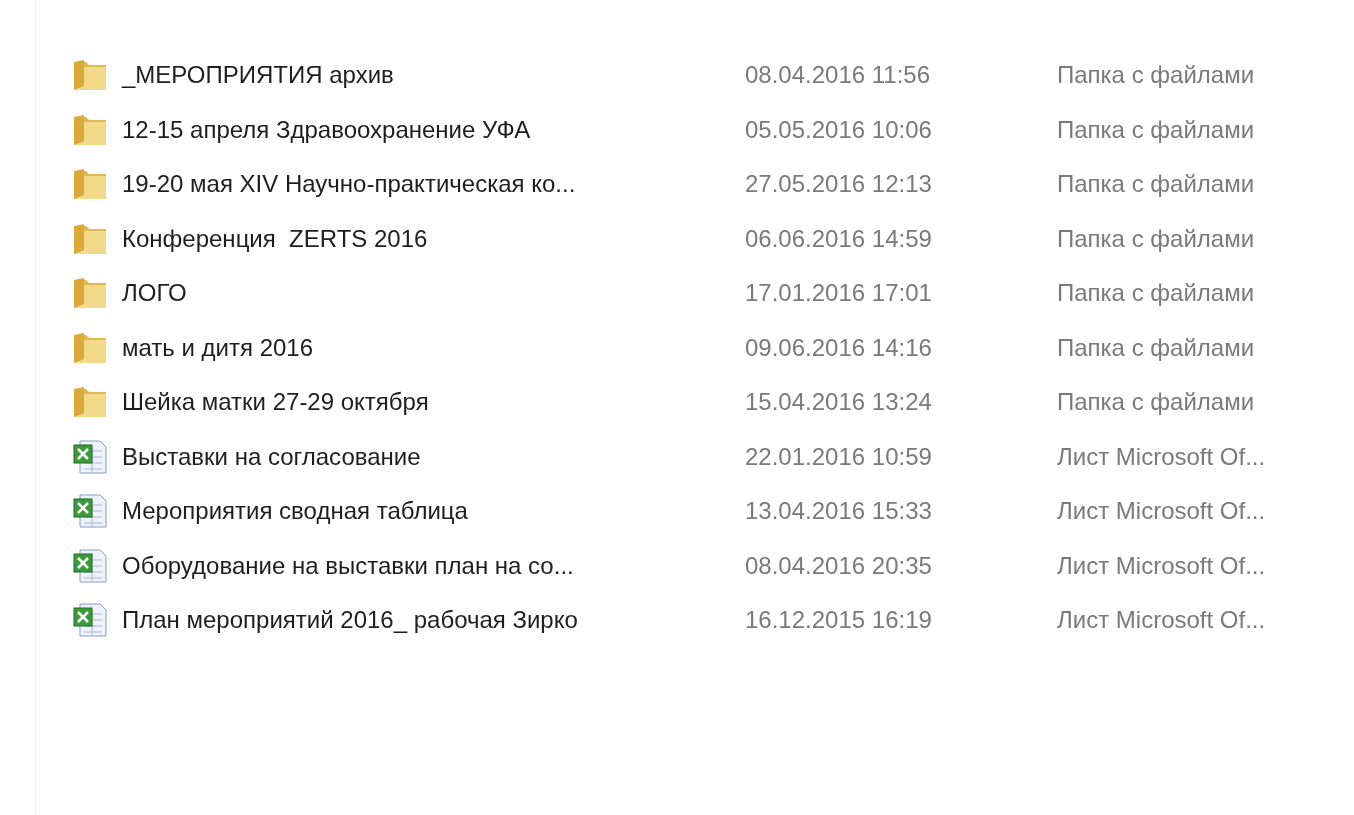  I want to click on date-modified: 16.12.2015 16:19, so click(839, 620).